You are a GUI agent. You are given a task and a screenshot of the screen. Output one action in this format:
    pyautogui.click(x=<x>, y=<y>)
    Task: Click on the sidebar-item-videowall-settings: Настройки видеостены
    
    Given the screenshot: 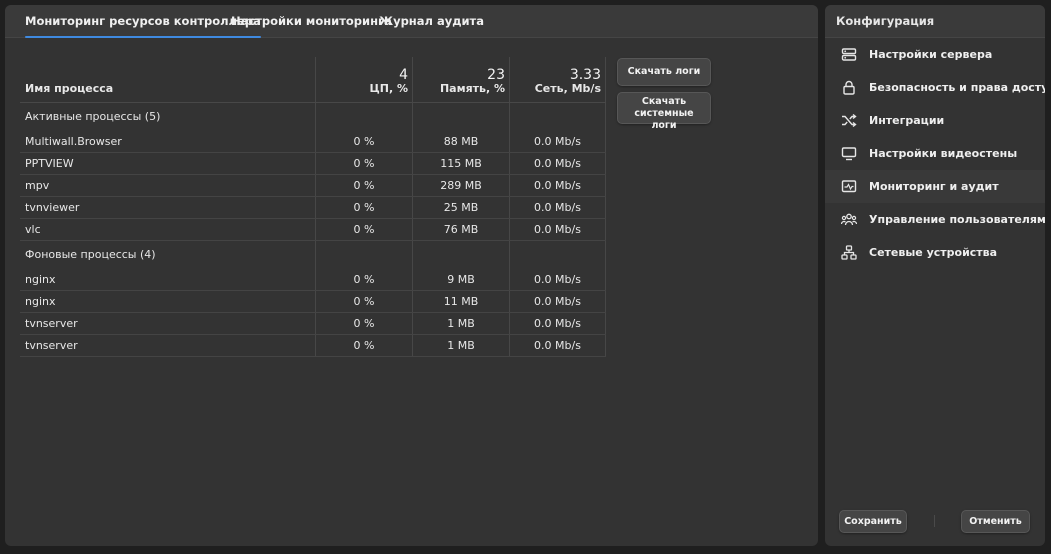 What is the action you would take?
    pyautogui.click(x=935, y=153)
    